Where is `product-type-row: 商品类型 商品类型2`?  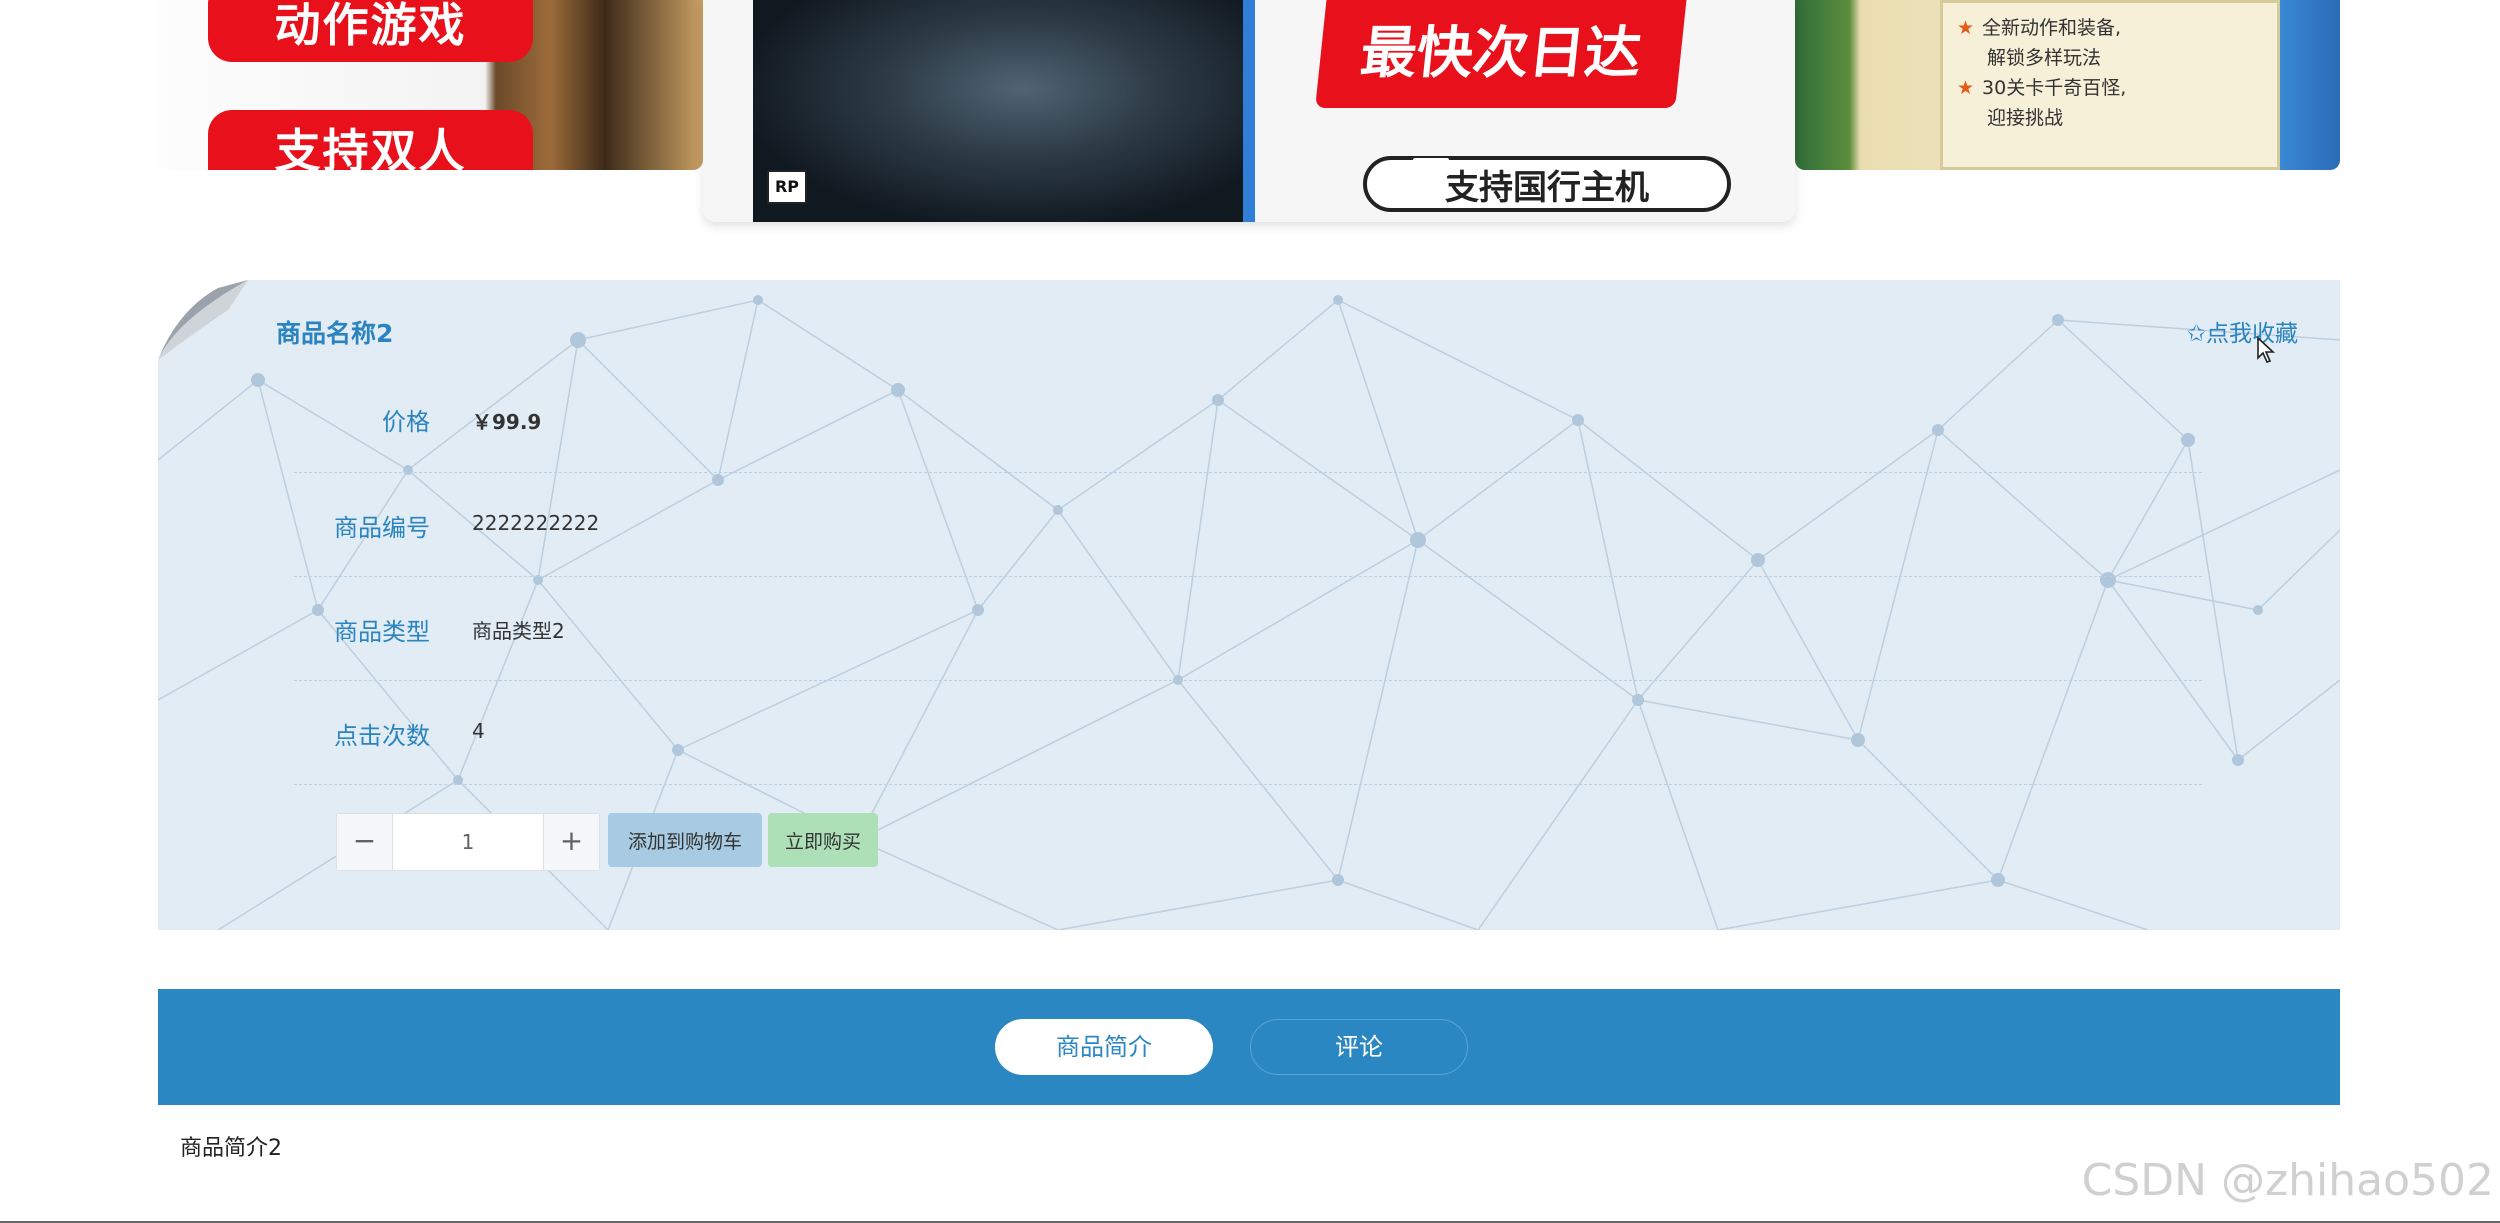
product-type-row: 商品类型 商品类型2 is located at coordinates (1248, 628).